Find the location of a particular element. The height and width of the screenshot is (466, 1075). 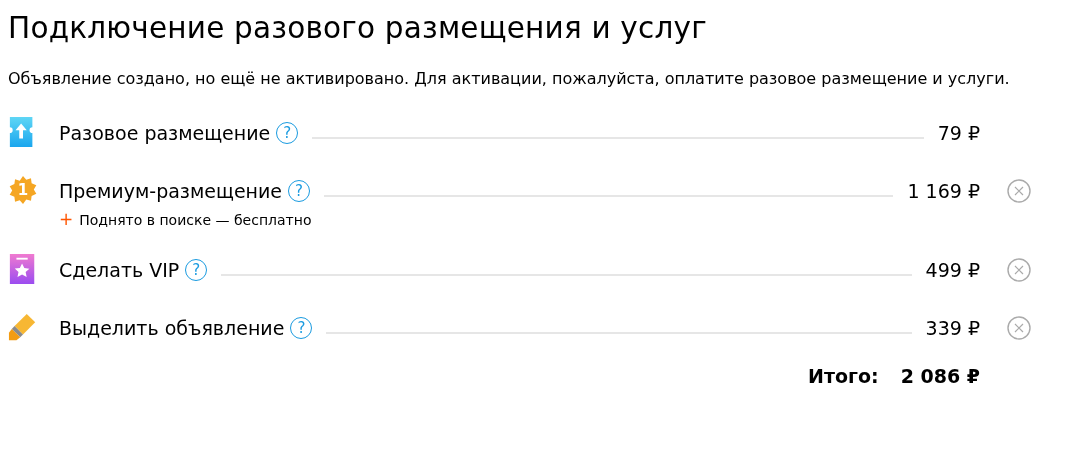

service-name: Разовое размещение is located at coordinates (165, 133).